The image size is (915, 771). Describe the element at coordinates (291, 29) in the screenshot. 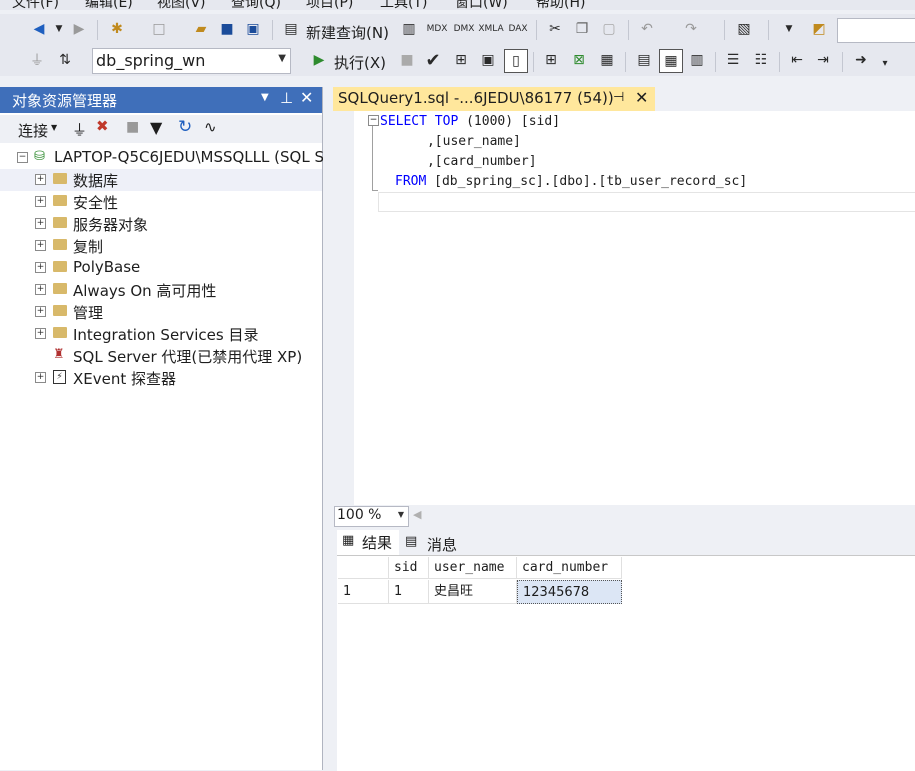

I see `new-query-icon: ▤` at that location.